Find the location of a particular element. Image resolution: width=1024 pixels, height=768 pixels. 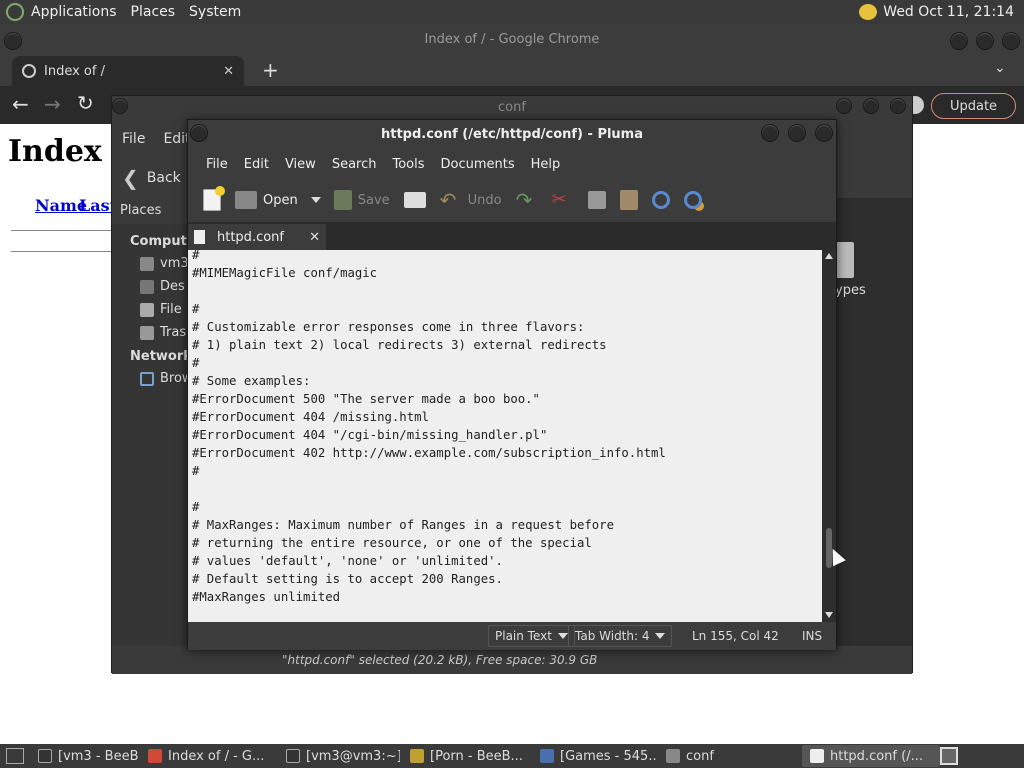

sidebar-item-home: vm3 is located at coordinates (164, 263).